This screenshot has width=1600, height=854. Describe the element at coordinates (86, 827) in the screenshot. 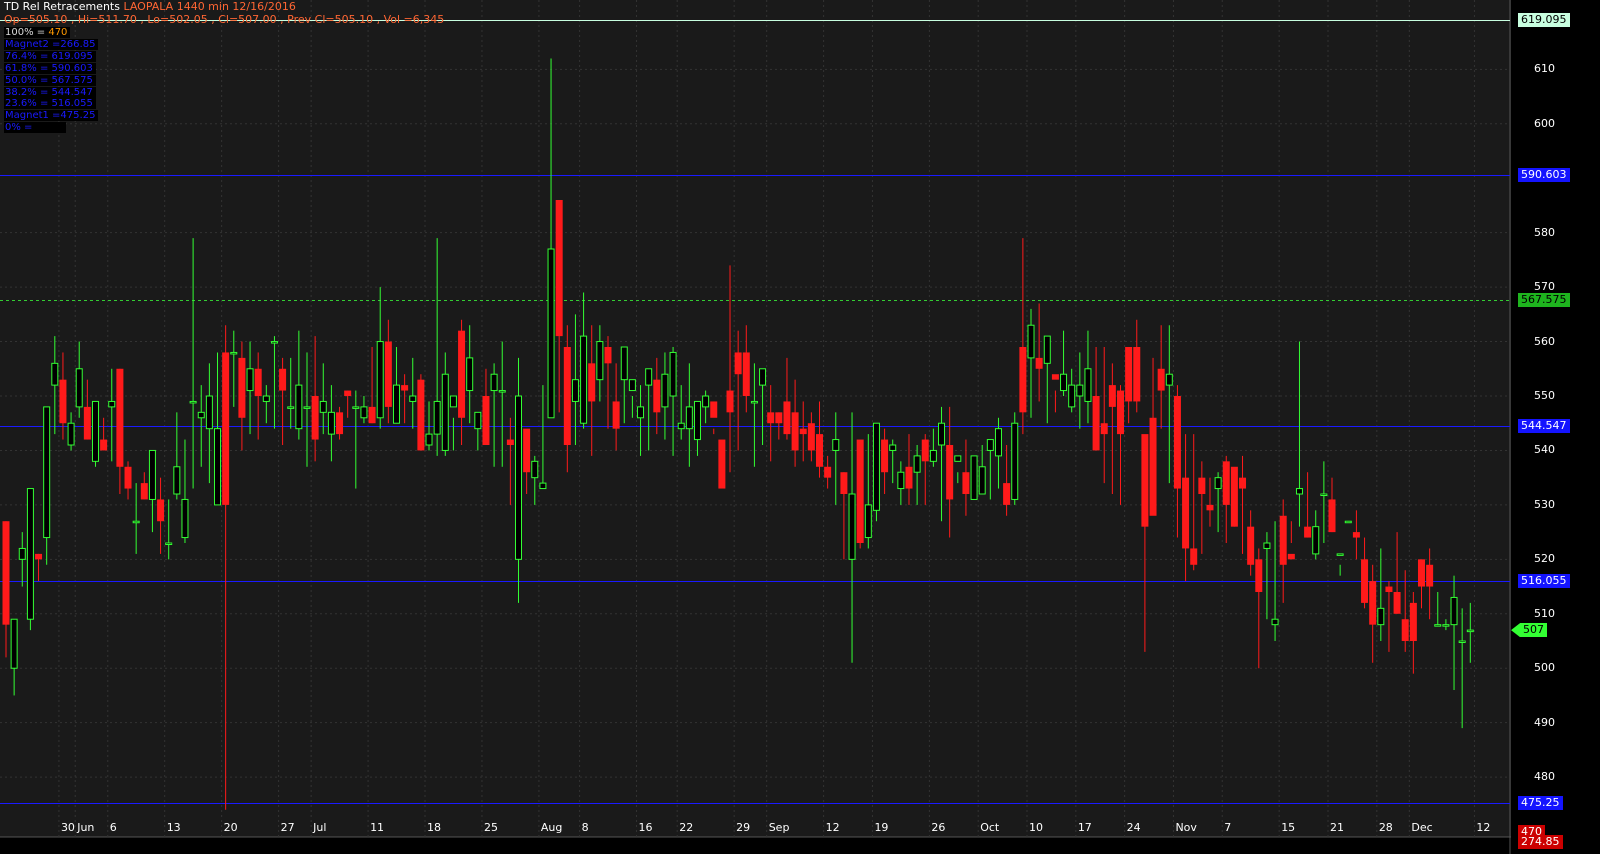

I see `time-axis-label: Jun` at that location.